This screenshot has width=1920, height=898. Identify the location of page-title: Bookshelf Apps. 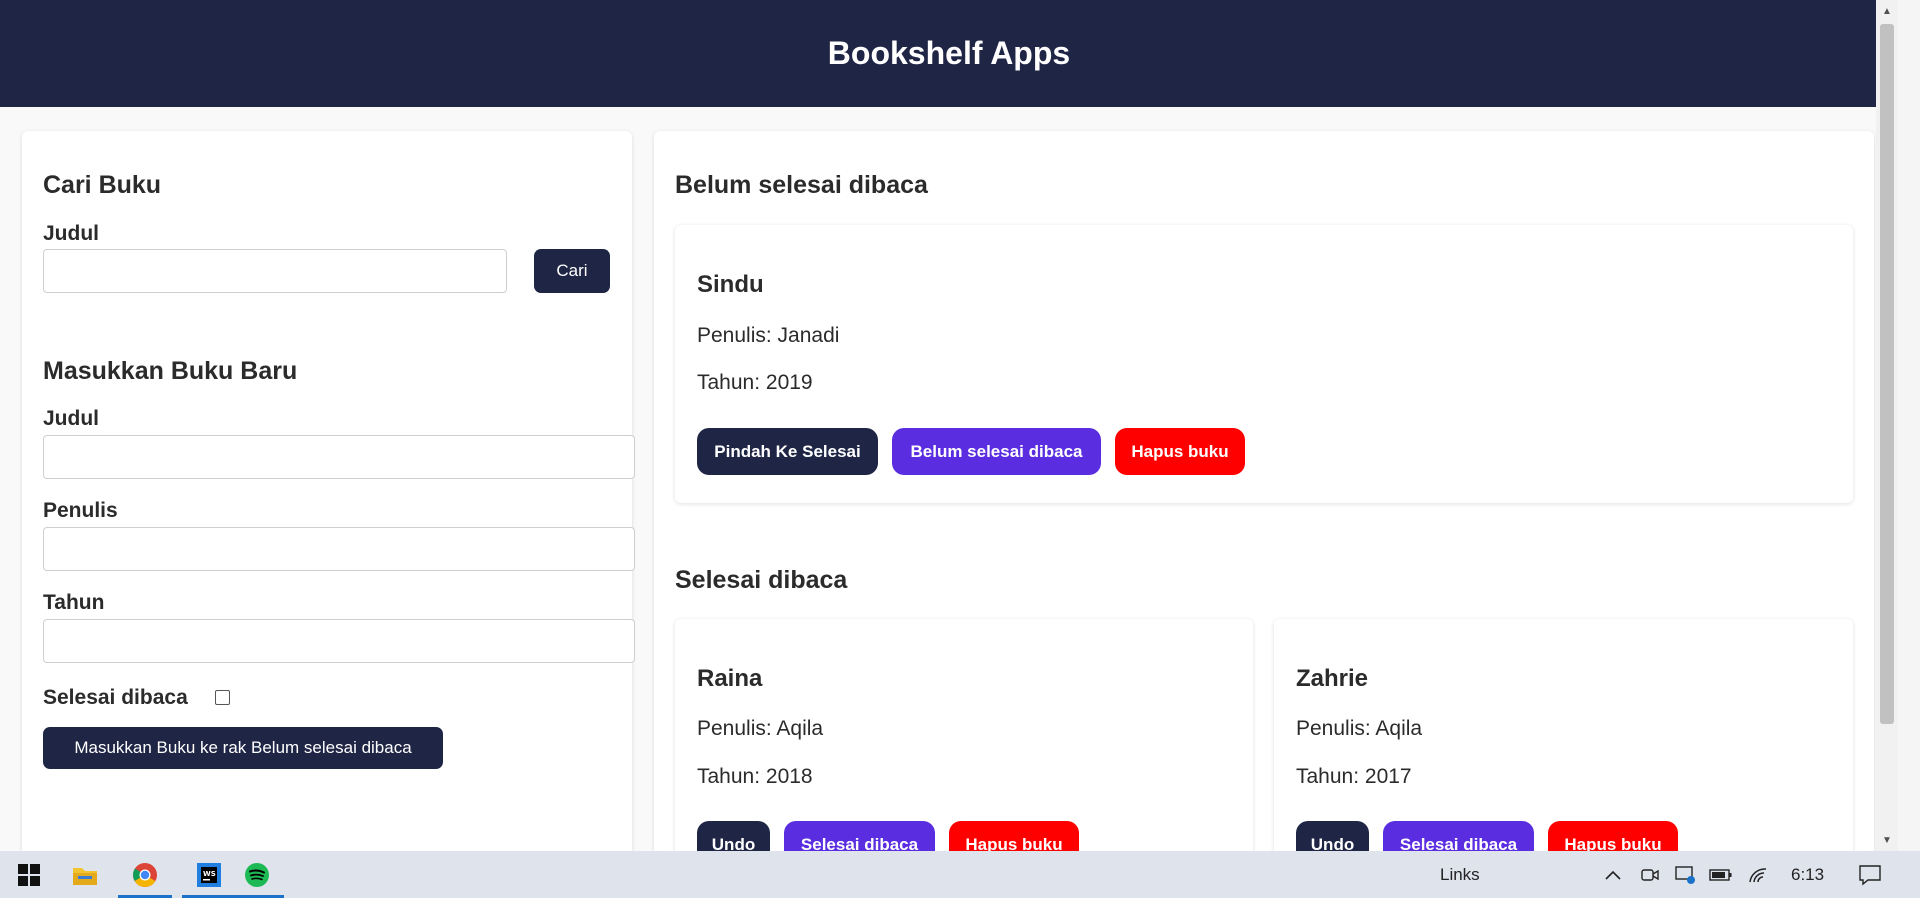
(949, 53).